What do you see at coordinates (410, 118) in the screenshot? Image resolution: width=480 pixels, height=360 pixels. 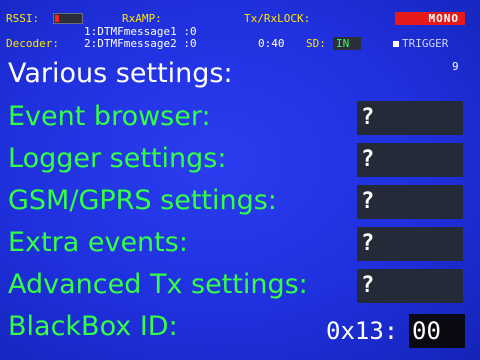 I see `event-browser-button: ?` at bounding box center [410, 118].